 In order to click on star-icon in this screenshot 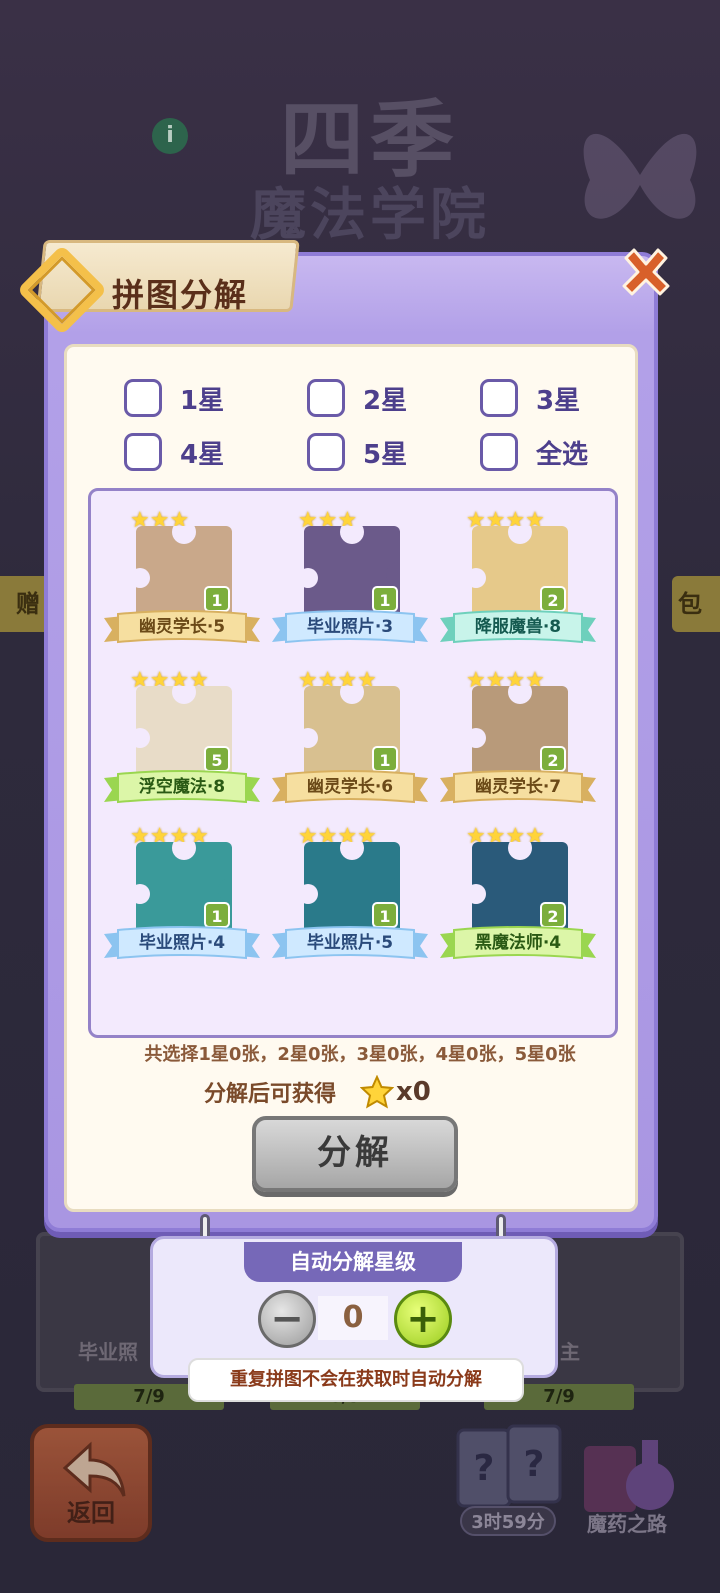, I will do `click(377, 1092)`.